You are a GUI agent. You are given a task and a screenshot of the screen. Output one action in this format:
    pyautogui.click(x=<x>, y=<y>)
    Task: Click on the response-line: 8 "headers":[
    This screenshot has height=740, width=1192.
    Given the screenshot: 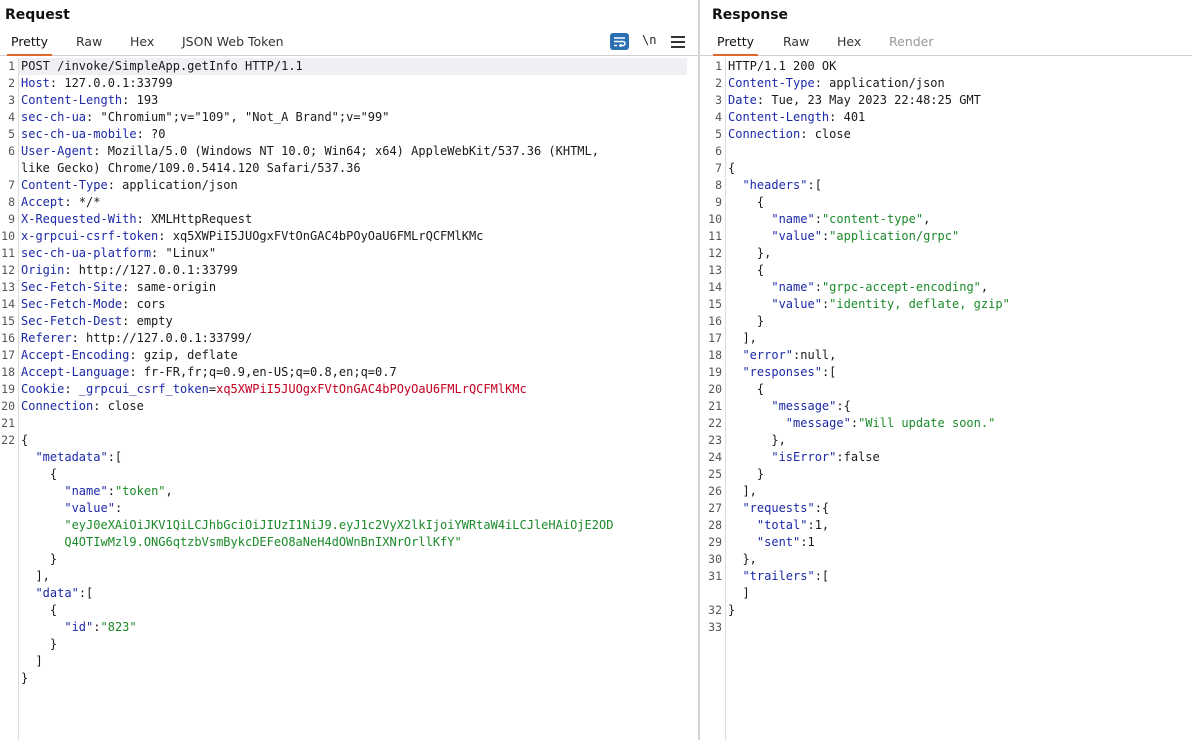 What is the action you would take?
    pyautogui.click(x=946, y=185)
    